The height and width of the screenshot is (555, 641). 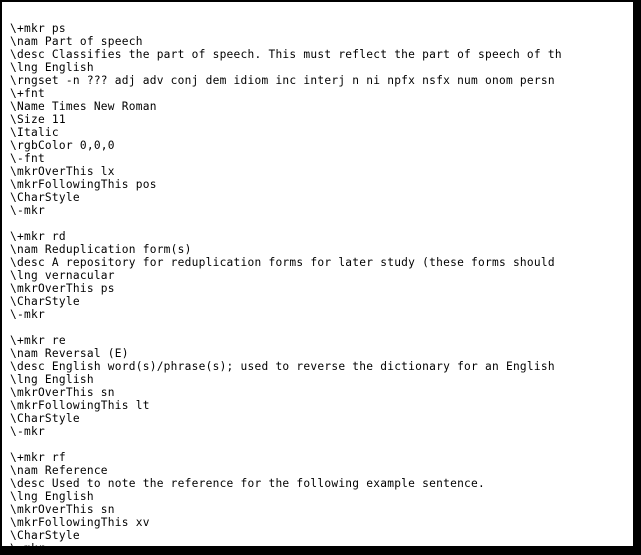 What do you see at coordinates (83, 184) in the screenshot?
I see `text-line: \mkrFollowingThis pos` at bounding box center [83, 184].